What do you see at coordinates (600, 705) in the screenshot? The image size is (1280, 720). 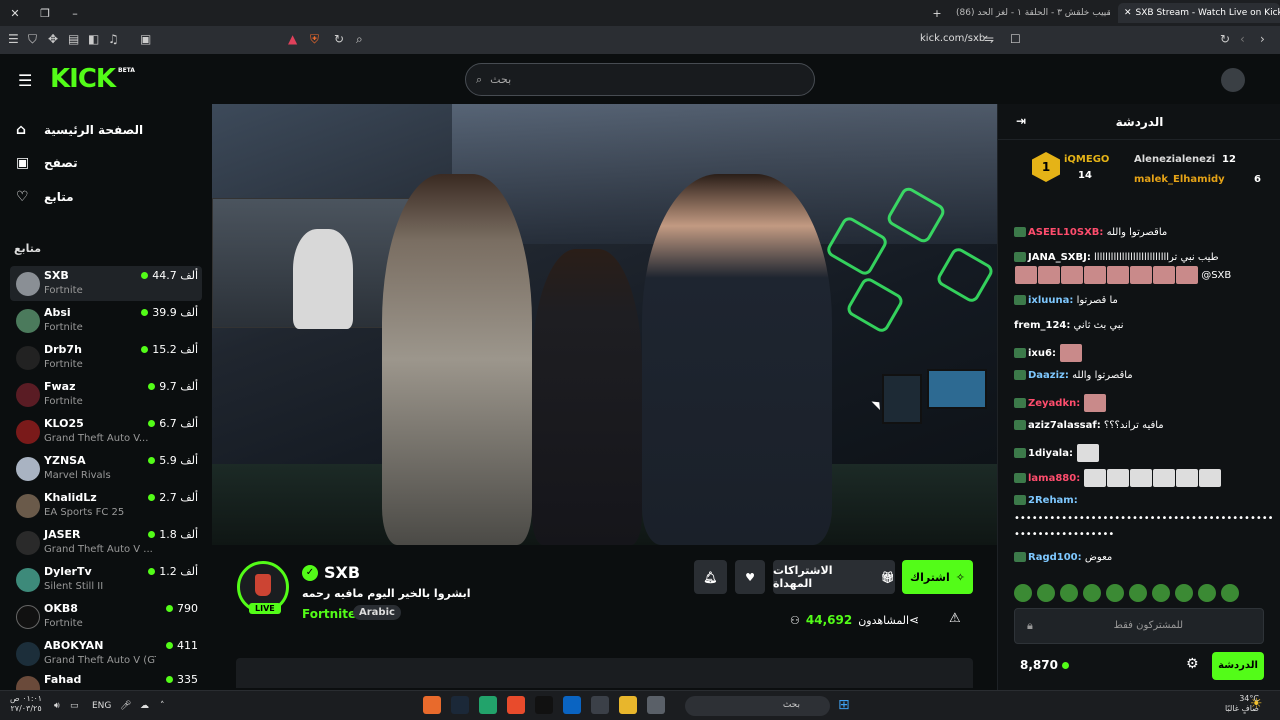 I see `store-icon` at bounding box center [600, 705].